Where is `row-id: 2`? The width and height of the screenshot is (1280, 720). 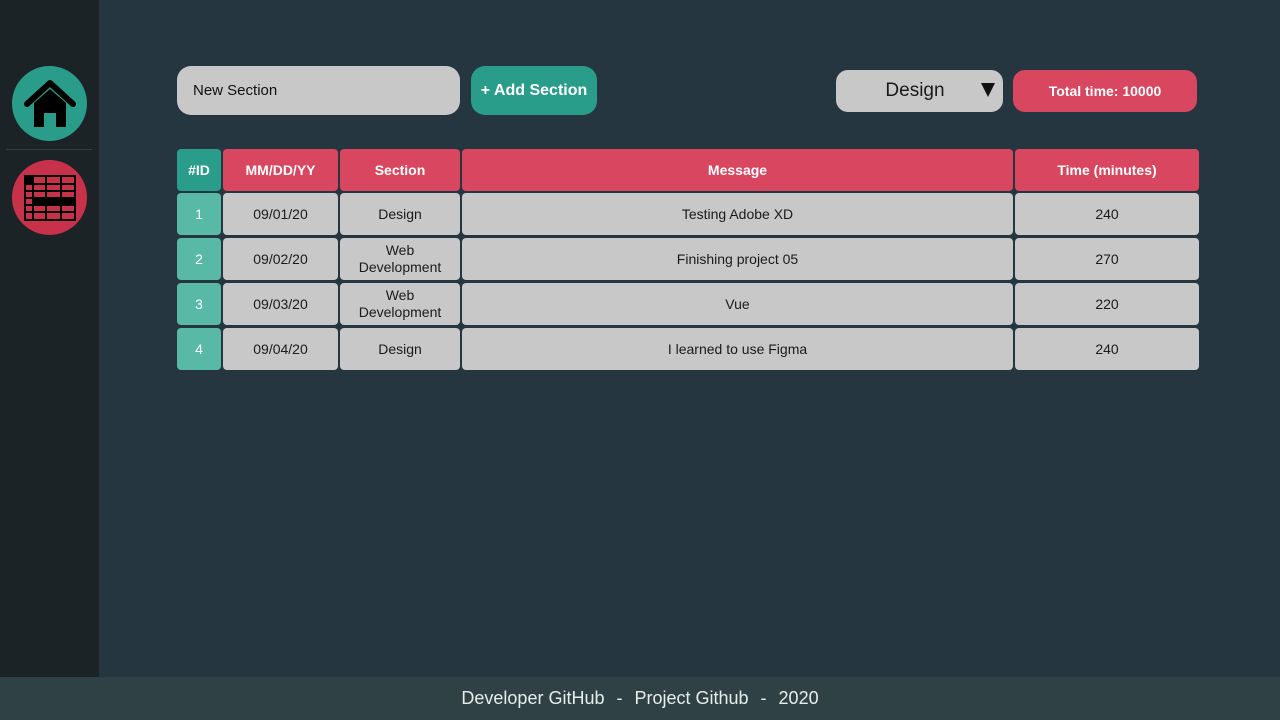 row-id: 2 is located at coordinates (199, 259).